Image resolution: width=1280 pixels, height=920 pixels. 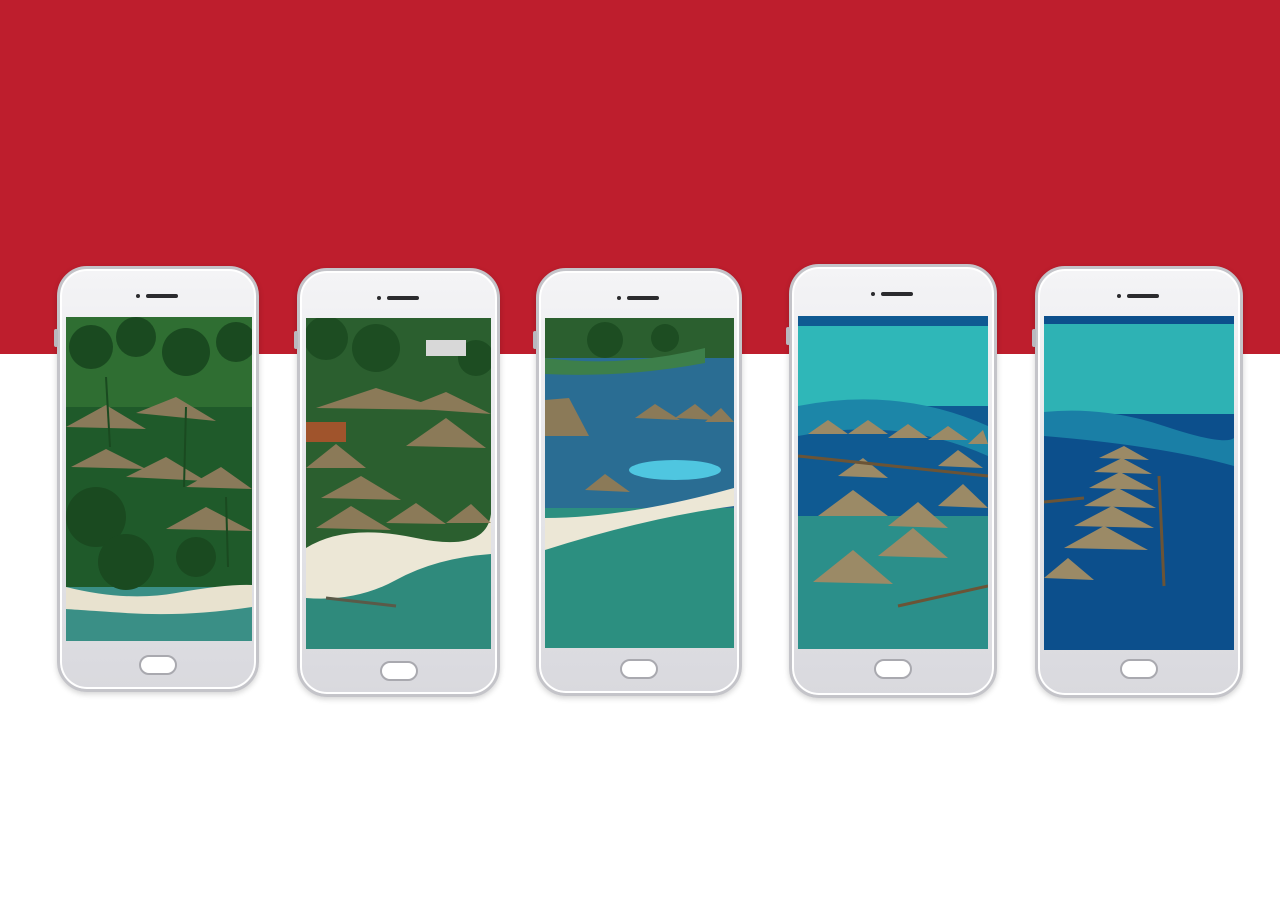 I want to click on pool-lagoon-photo, so click(x=639, y=483).